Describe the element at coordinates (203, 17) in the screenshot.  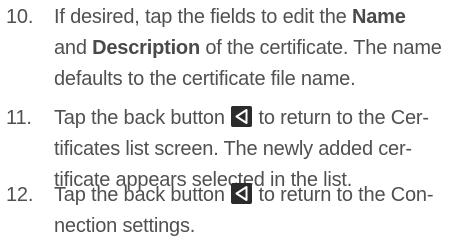
I see `step-text: If desired, tap the fields to edit the` at that location.